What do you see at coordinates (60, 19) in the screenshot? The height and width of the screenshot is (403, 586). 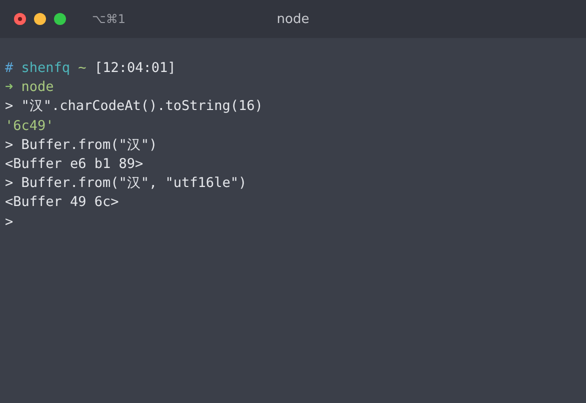 I see `zoom-icon` at bounding box center [60, 19].